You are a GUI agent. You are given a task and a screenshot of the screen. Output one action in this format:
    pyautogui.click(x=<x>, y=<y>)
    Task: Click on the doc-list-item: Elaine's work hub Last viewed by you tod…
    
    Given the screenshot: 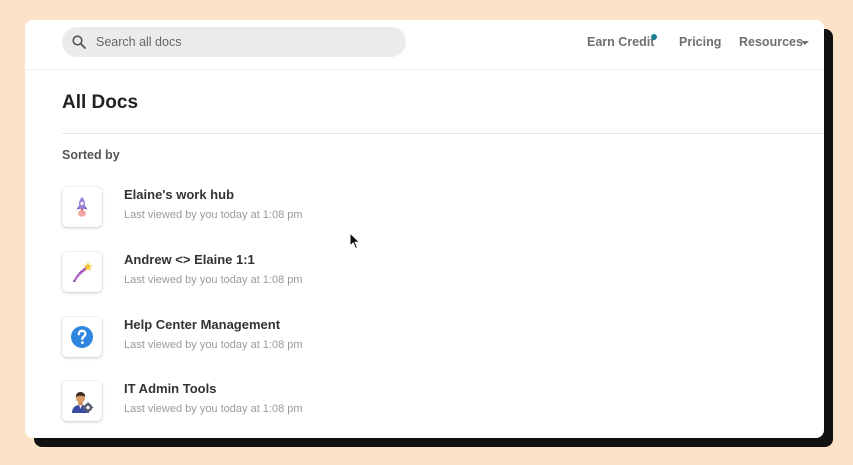 What is the action you would take?
    pyautogui.click(x=262, y=209)
    